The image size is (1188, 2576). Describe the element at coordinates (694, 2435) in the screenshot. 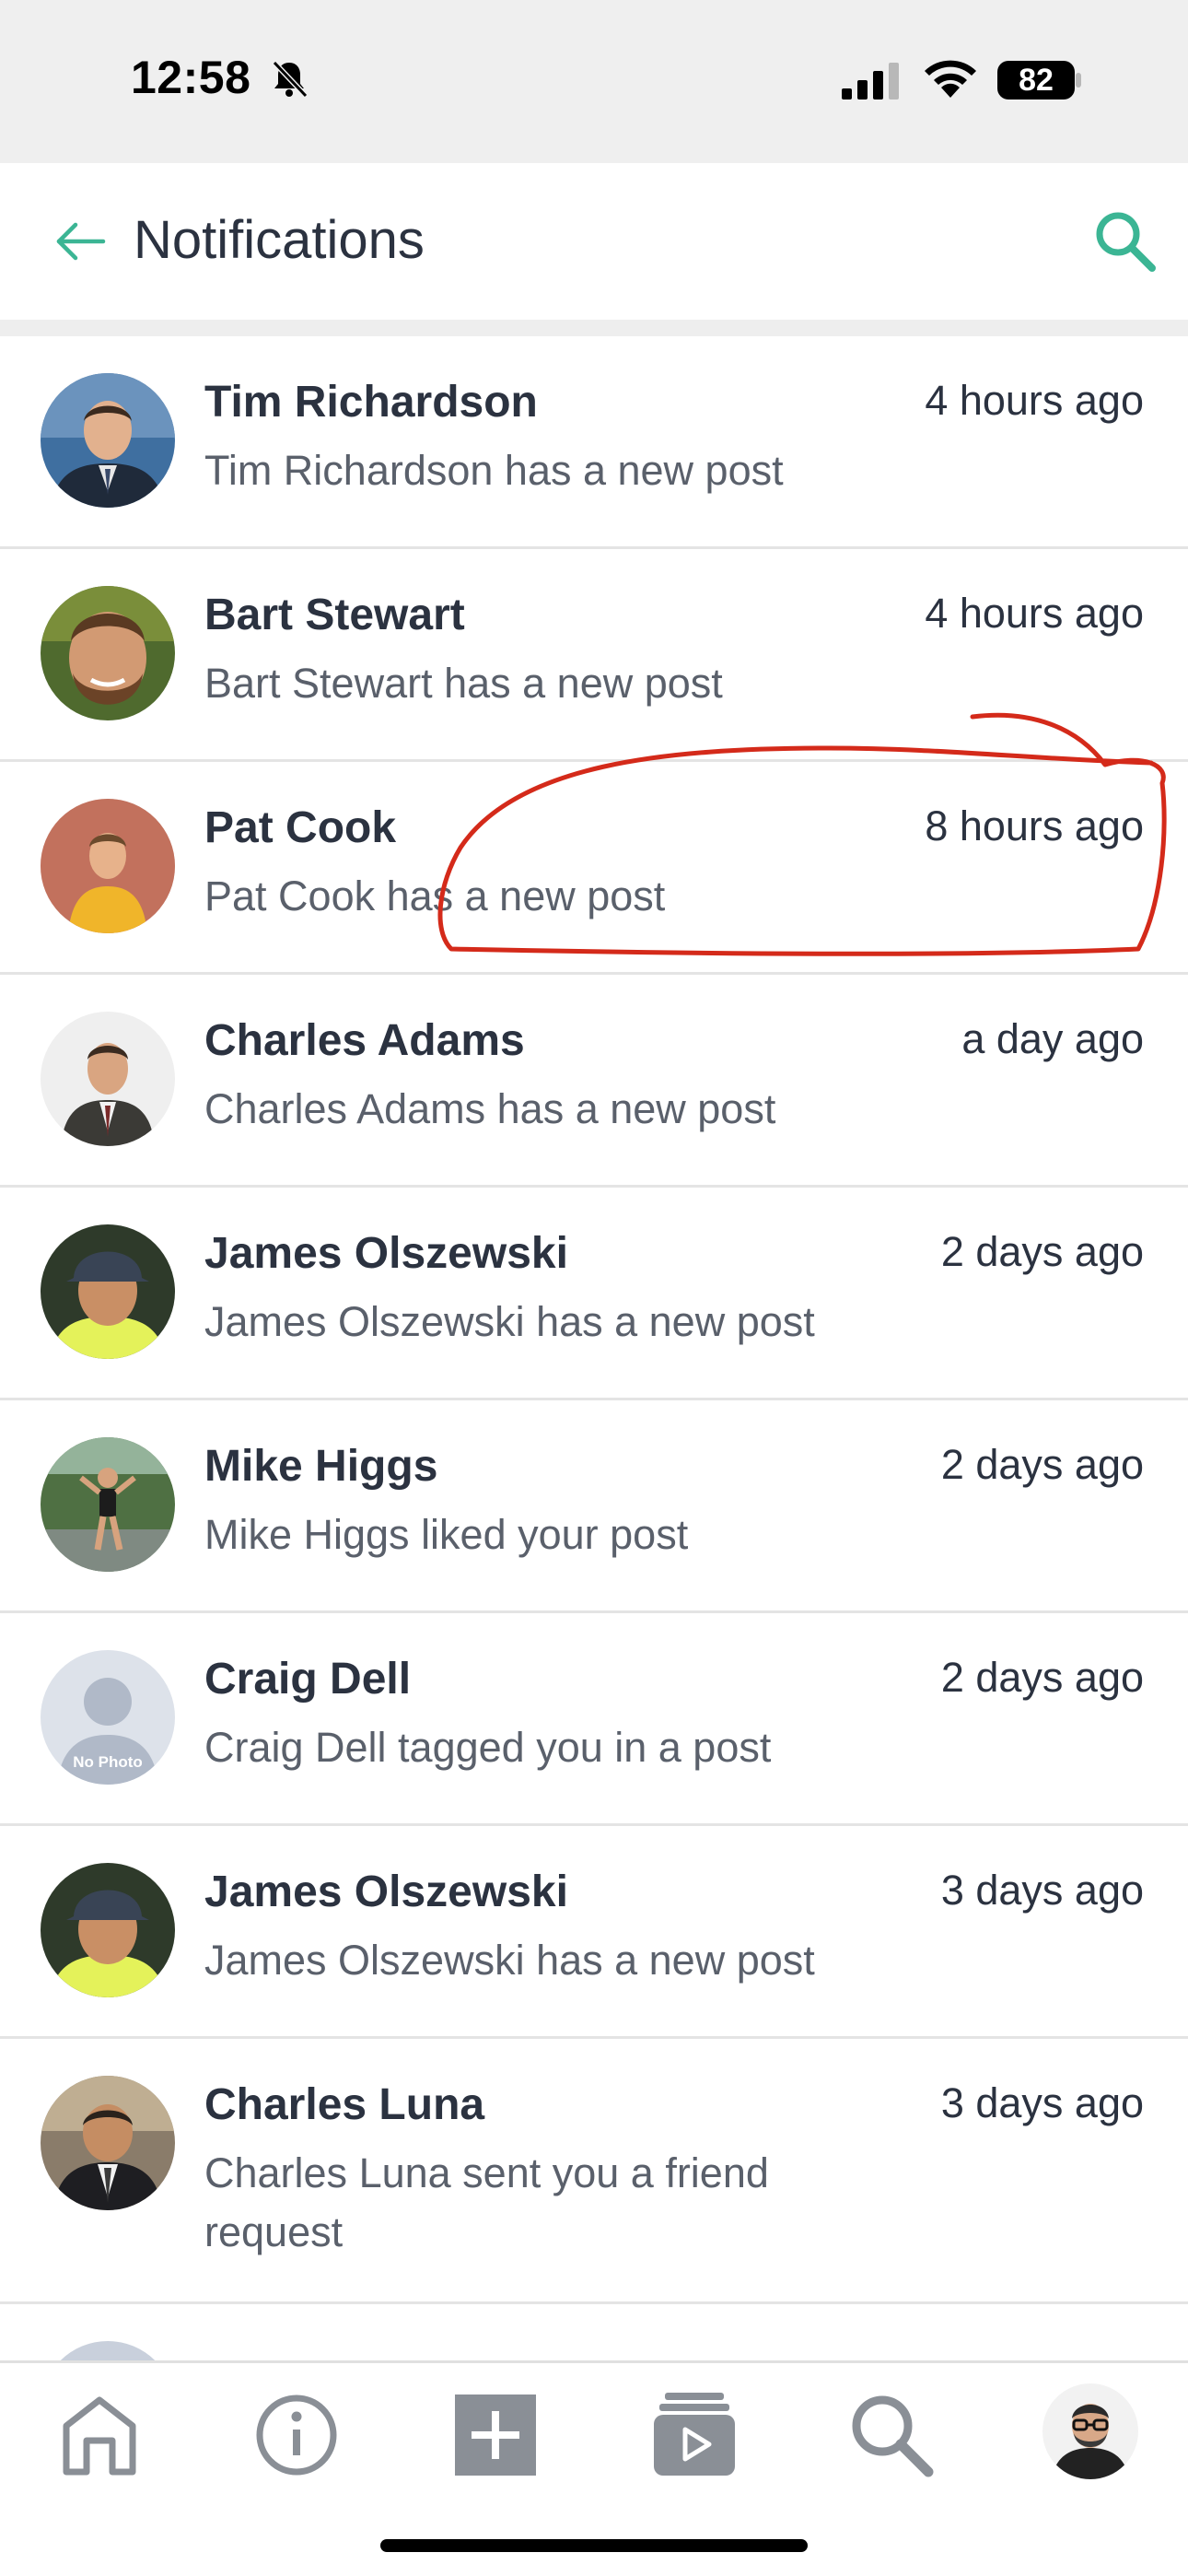

I see `video-library-icon` at that location.